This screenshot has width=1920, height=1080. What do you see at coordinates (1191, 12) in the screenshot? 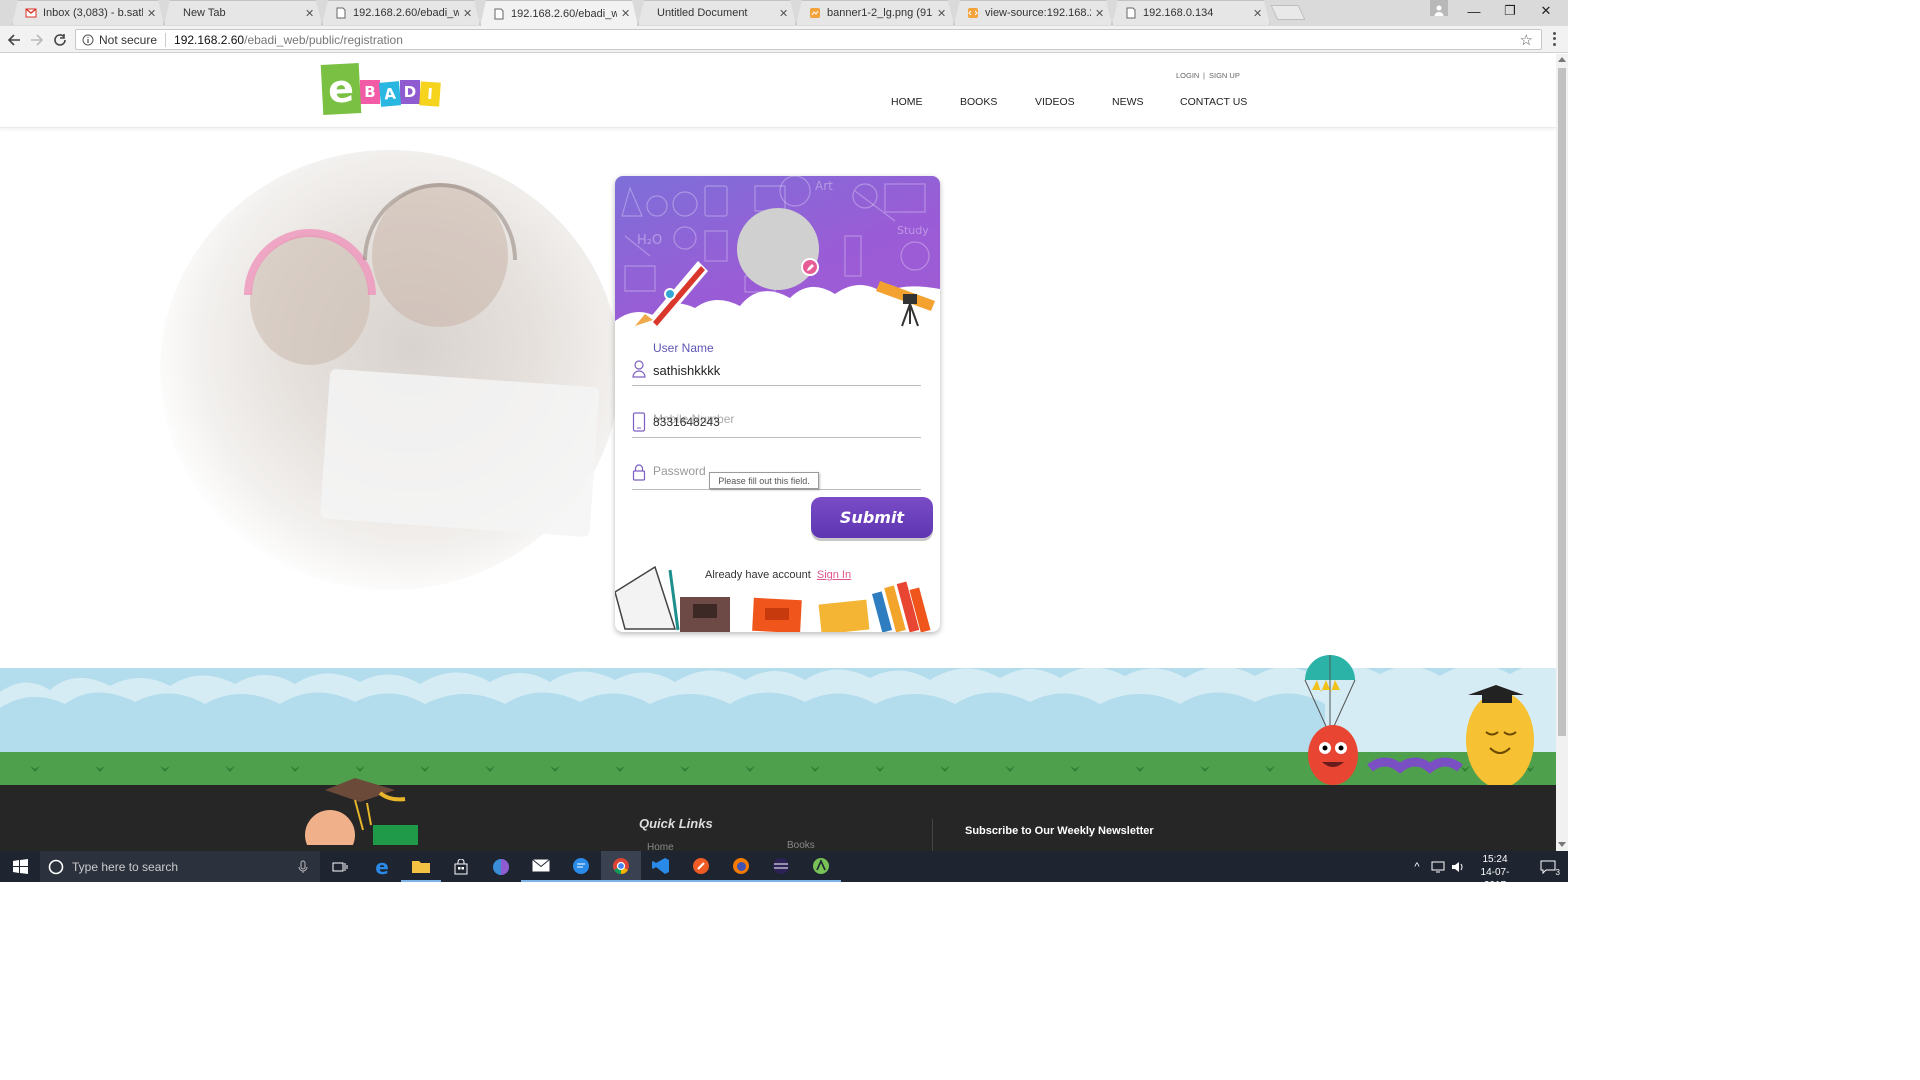
I see `browser-tab: 192.168.0.134 ✕` at bounding box center [1191, 12].